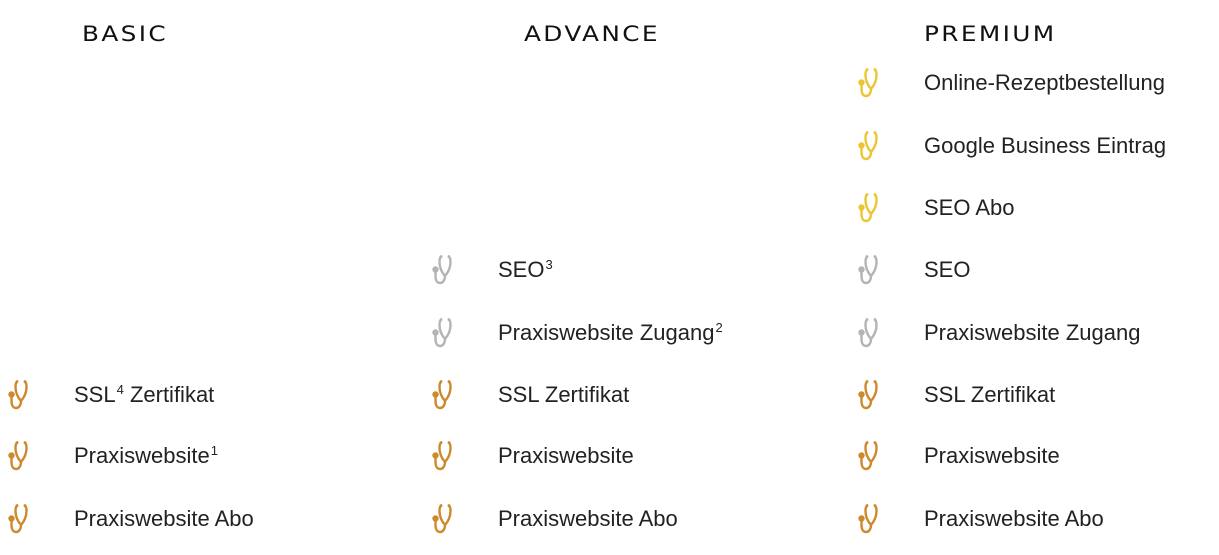 This screenshot has height=555, width=1219. I want to click on footnote-marker: 4, so click(120, 389).